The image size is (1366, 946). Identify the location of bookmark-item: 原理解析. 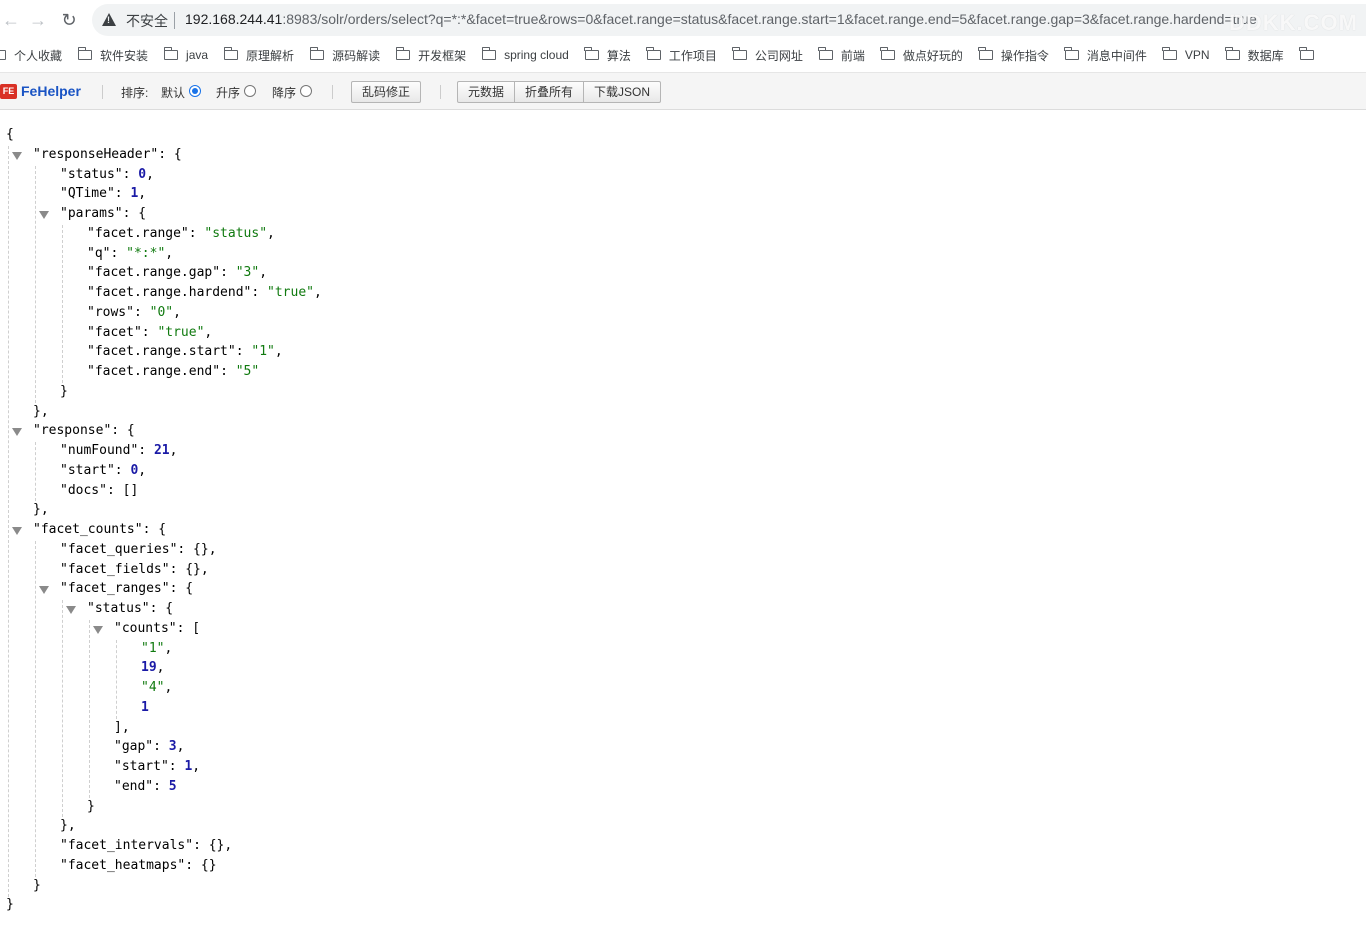
(258, 55).